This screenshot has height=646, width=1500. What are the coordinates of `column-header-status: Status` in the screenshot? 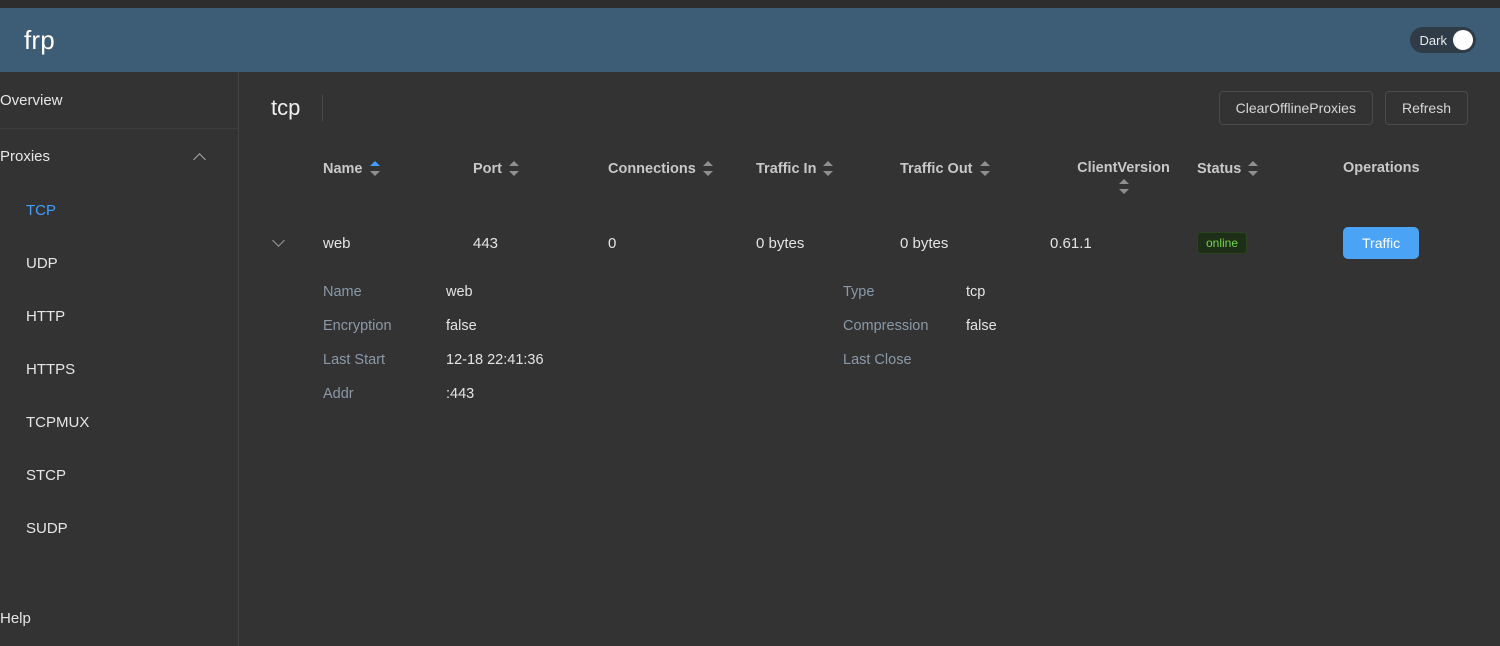 It's located at (1270, 179).